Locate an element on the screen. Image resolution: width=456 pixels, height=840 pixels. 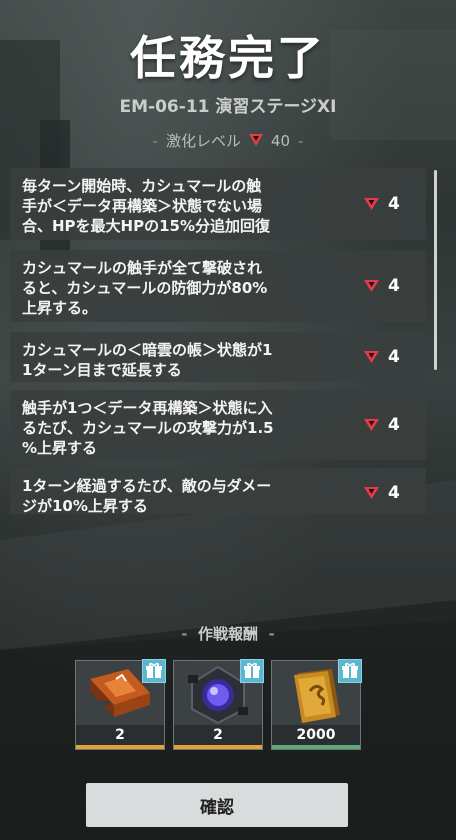
modifier-text: 1ターン経過するたび、敵の与ダメー ジが10%上昇する is located at coordinates (147, 495).